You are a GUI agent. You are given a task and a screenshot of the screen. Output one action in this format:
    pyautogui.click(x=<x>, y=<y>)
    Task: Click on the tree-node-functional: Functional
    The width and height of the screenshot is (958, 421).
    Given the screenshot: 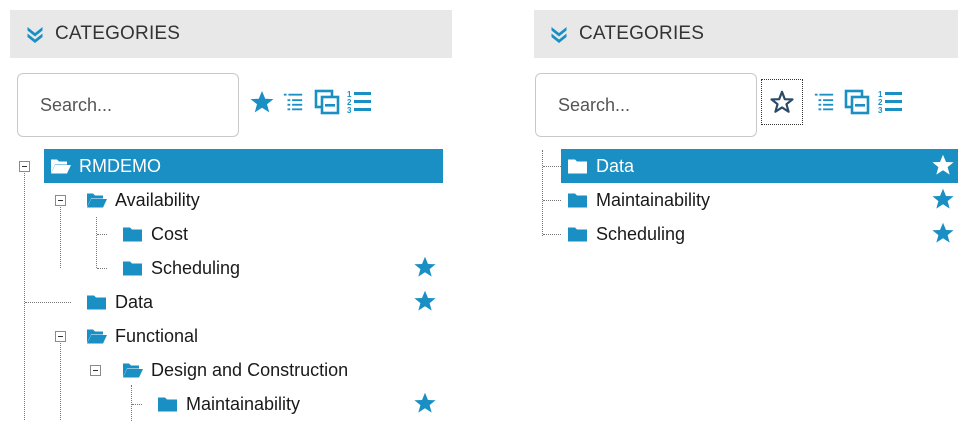 What is the action you would take?
    pyautogui.click(x=139, y=336)
    